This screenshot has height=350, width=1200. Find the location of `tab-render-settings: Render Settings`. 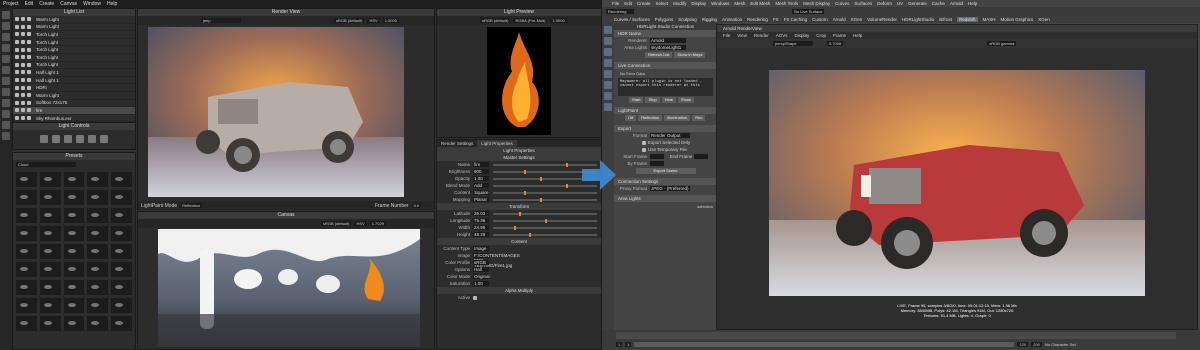

tab-render-settings: Render Settings is located at coordinates (457, 143).